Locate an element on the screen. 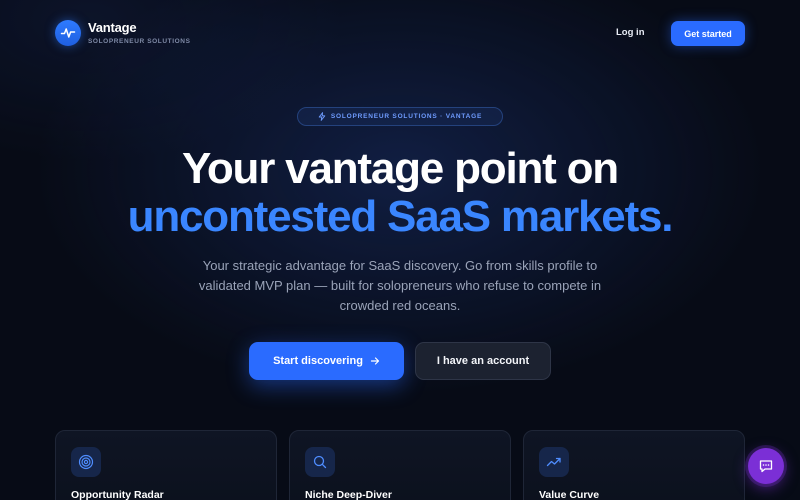 This screenshot has height=500, width=800. hero-eyebrow-text: SOLOPRENEUR SOLUTIONS · VANTAGE is located at coordinates (406, 116).